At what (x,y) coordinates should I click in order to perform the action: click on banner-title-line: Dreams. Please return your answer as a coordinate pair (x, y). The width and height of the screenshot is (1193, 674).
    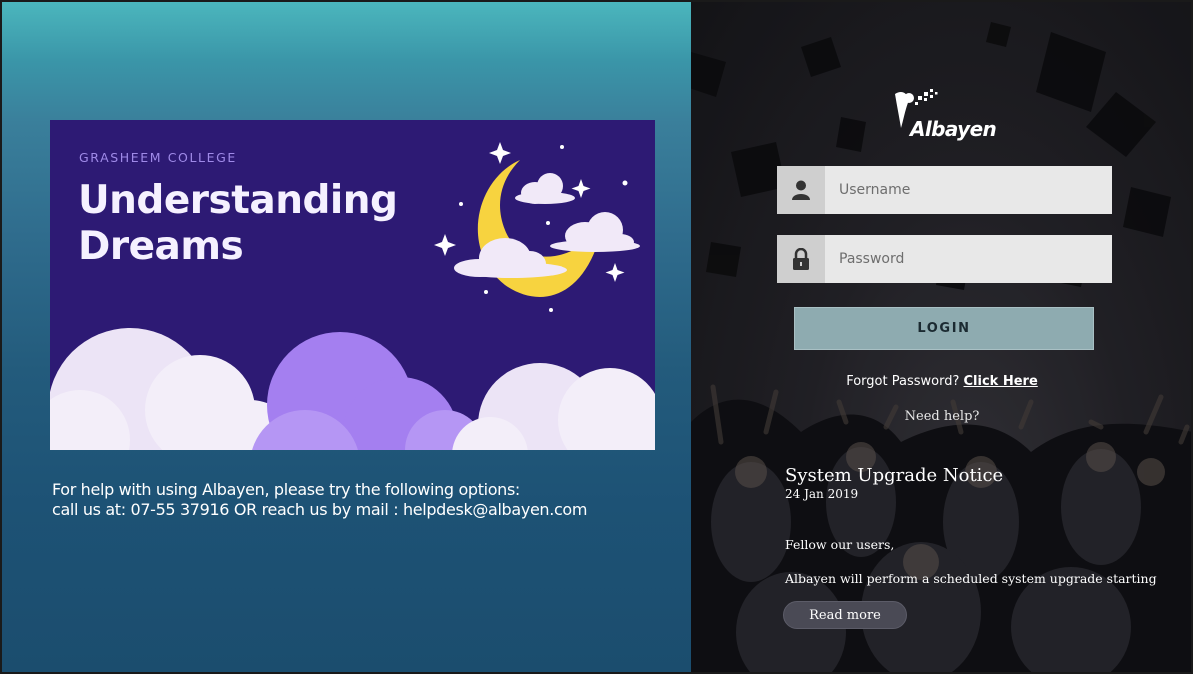
    Looking at the image, I should click on (161, 246).